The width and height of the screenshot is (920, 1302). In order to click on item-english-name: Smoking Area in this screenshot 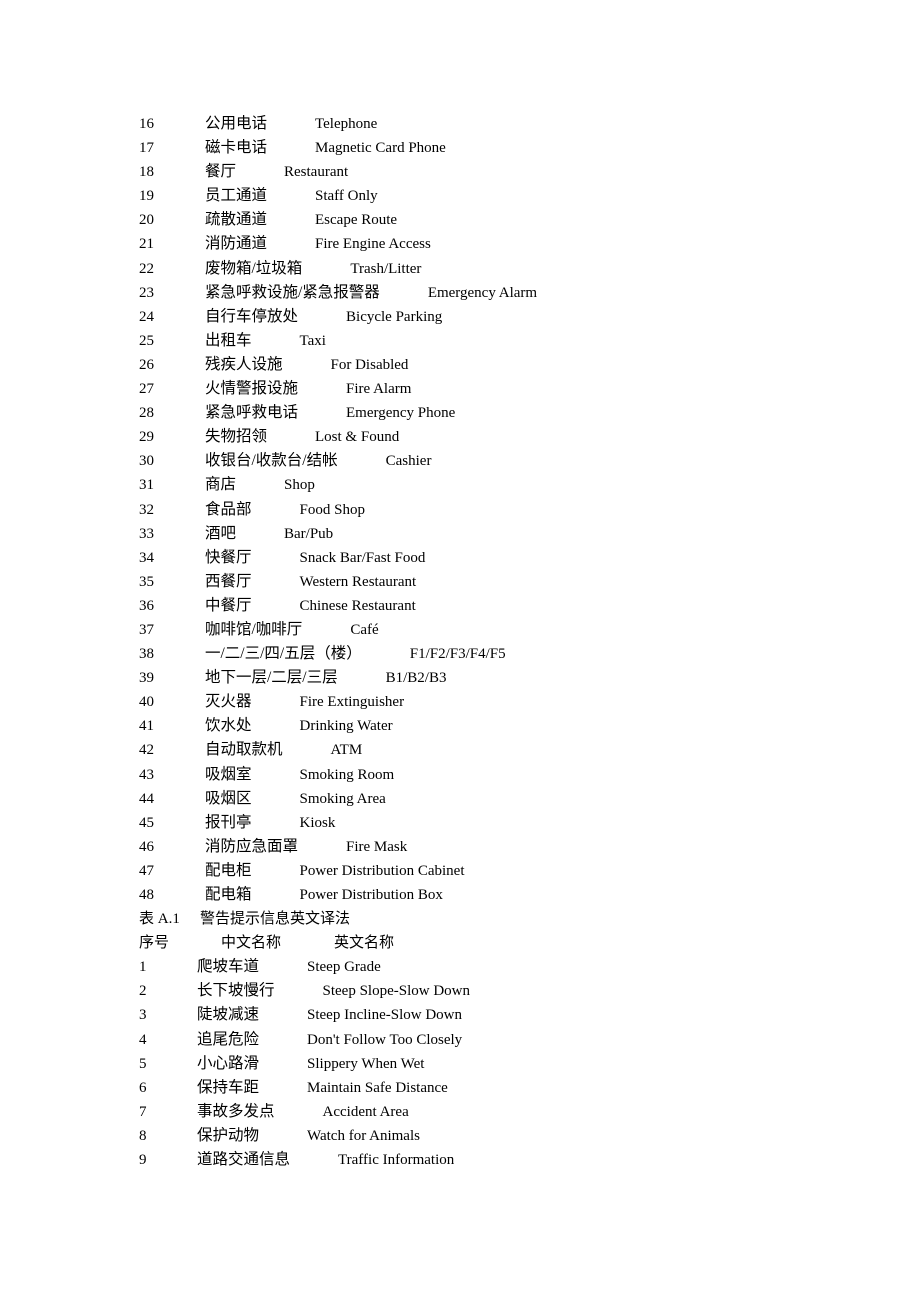, I will do `click(342, 798)`.